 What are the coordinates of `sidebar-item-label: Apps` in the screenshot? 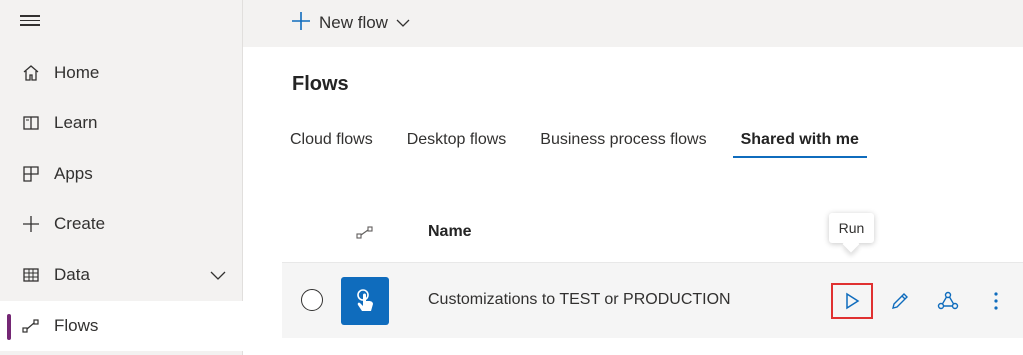 It's located at (73, 173).